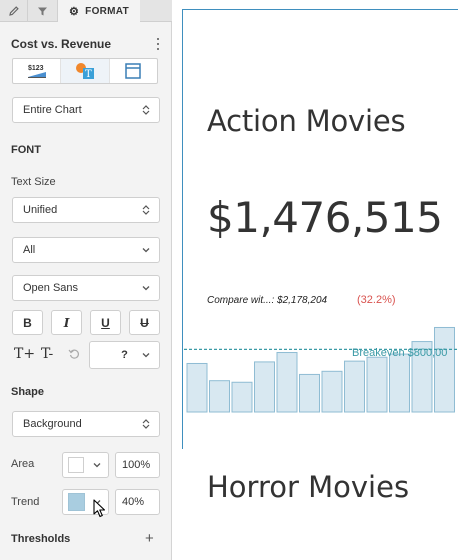 The height and width of the screenshot is (560, 458). I want to click on breakeven-label: Breakeven $800,00, so click(400, 353).